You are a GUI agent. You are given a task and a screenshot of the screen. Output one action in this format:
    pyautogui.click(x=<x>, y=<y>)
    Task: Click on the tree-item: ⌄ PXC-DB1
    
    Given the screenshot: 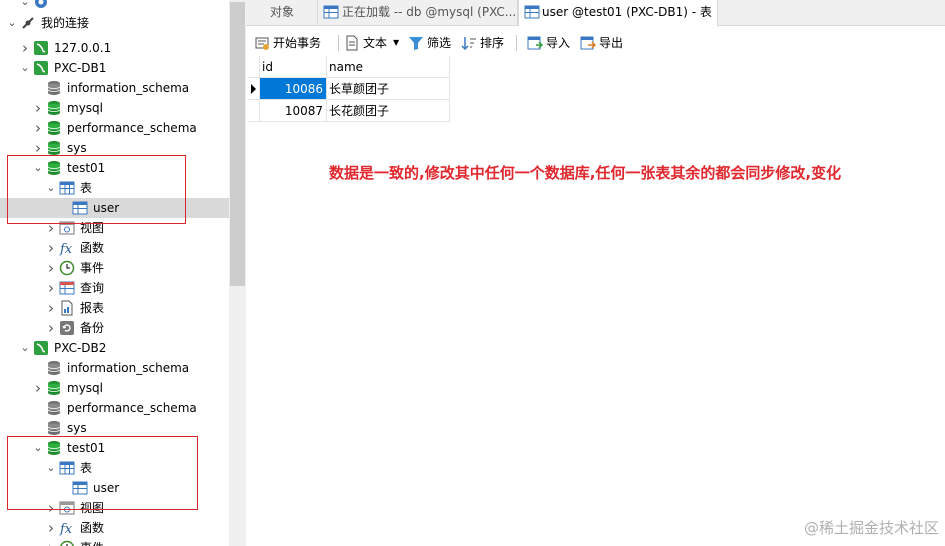 What is the action you would take?
    pyautogui.click(x=114, y=68)
    